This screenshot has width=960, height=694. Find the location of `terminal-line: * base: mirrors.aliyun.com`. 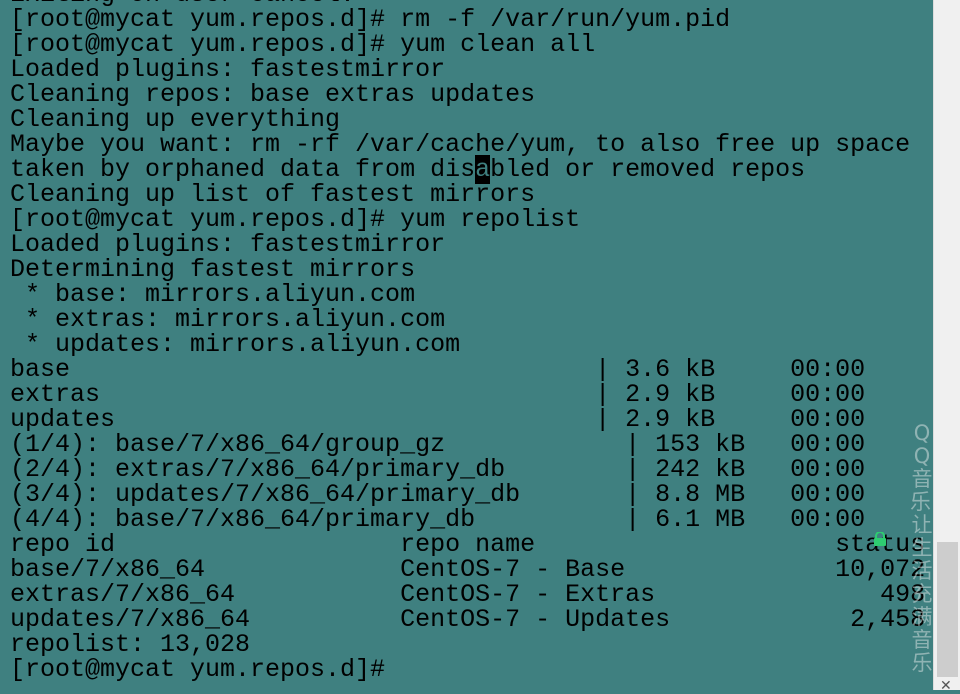

terminal-line: * base: mirrors.aliyun.com is located at coordinates (213, 294).